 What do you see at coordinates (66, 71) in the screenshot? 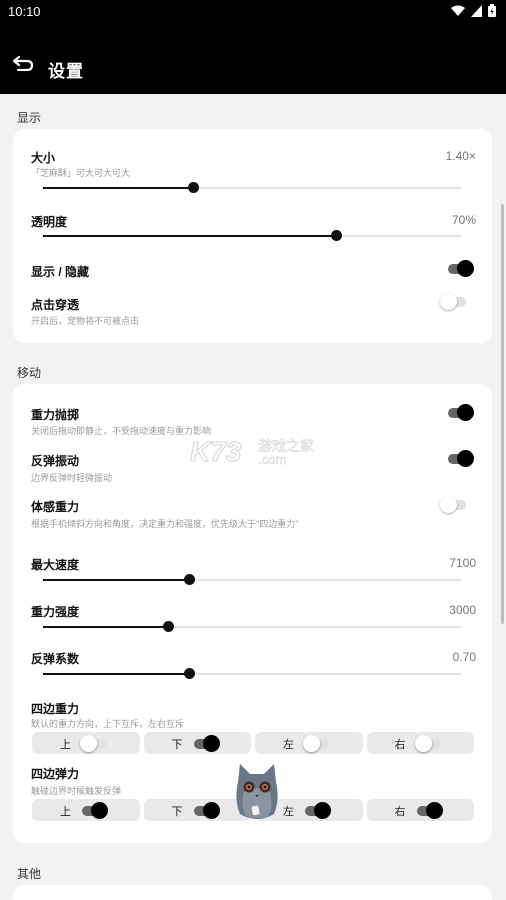
I see `page-title: 设置` at bounding box center [66, 71].